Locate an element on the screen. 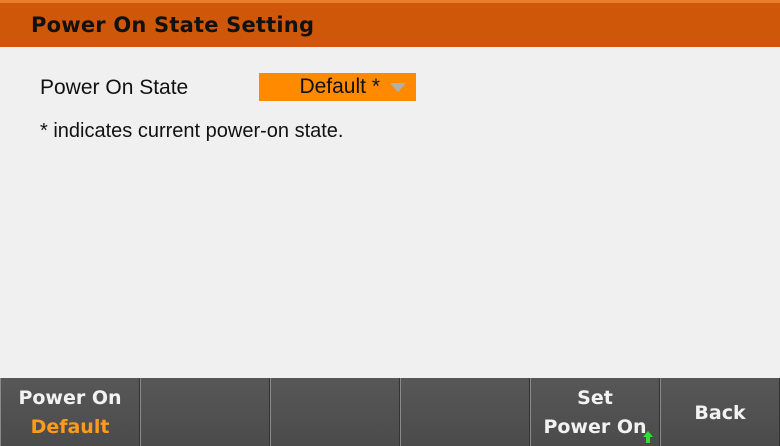  softkey-label: Power On is located at coordinates (70, 398).